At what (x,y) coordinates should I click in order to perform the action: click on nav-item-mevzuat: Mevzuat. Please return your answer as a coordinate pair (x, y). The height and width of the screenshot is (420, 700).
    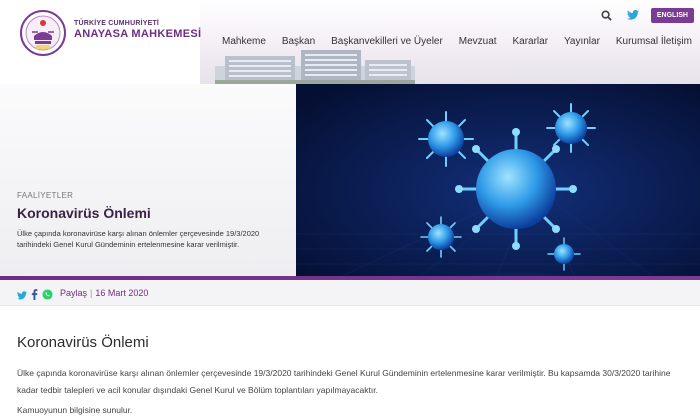
    Looking at the image, I should click on (478, 41).